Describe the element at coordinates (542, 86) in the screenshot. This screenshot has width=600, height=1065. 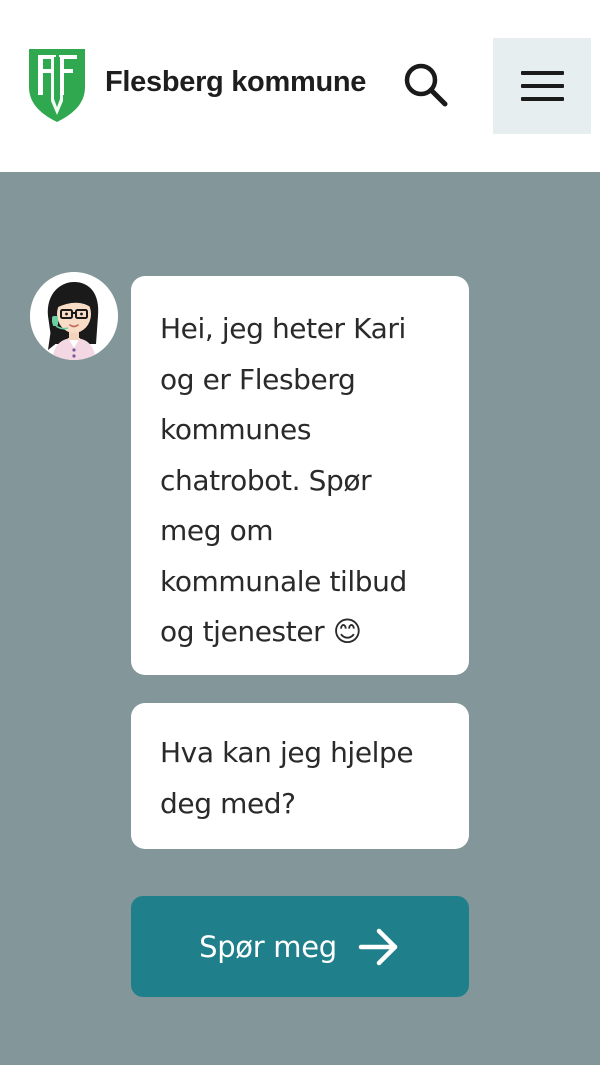
I see `menu-button` at that location.